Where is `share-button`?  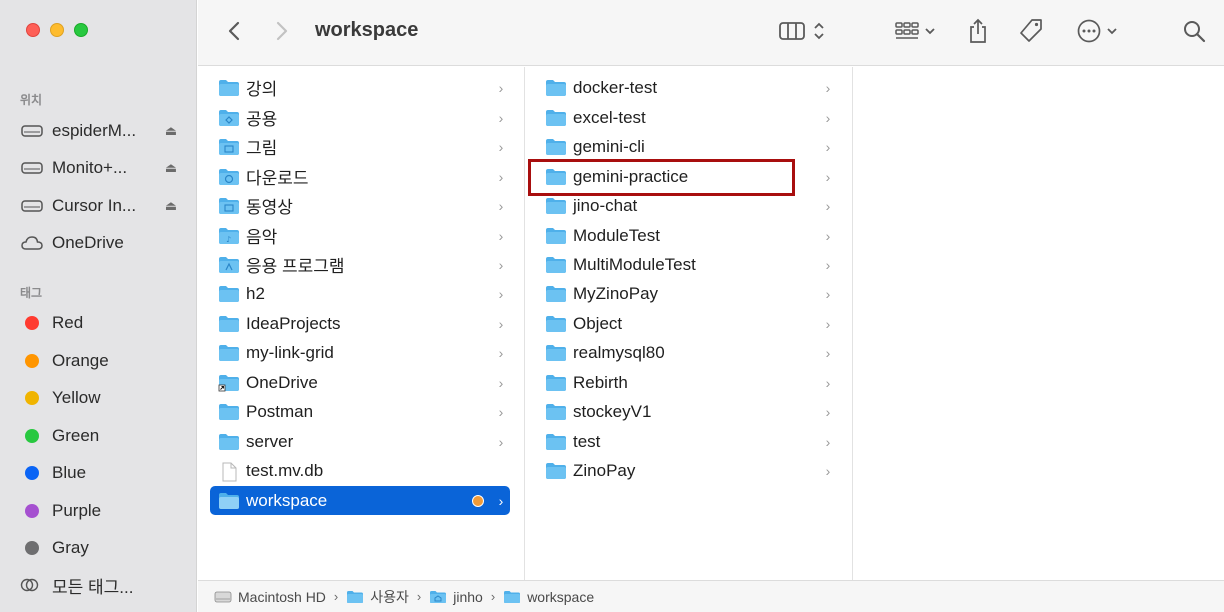 share-button is located at coordinates (978, 31).